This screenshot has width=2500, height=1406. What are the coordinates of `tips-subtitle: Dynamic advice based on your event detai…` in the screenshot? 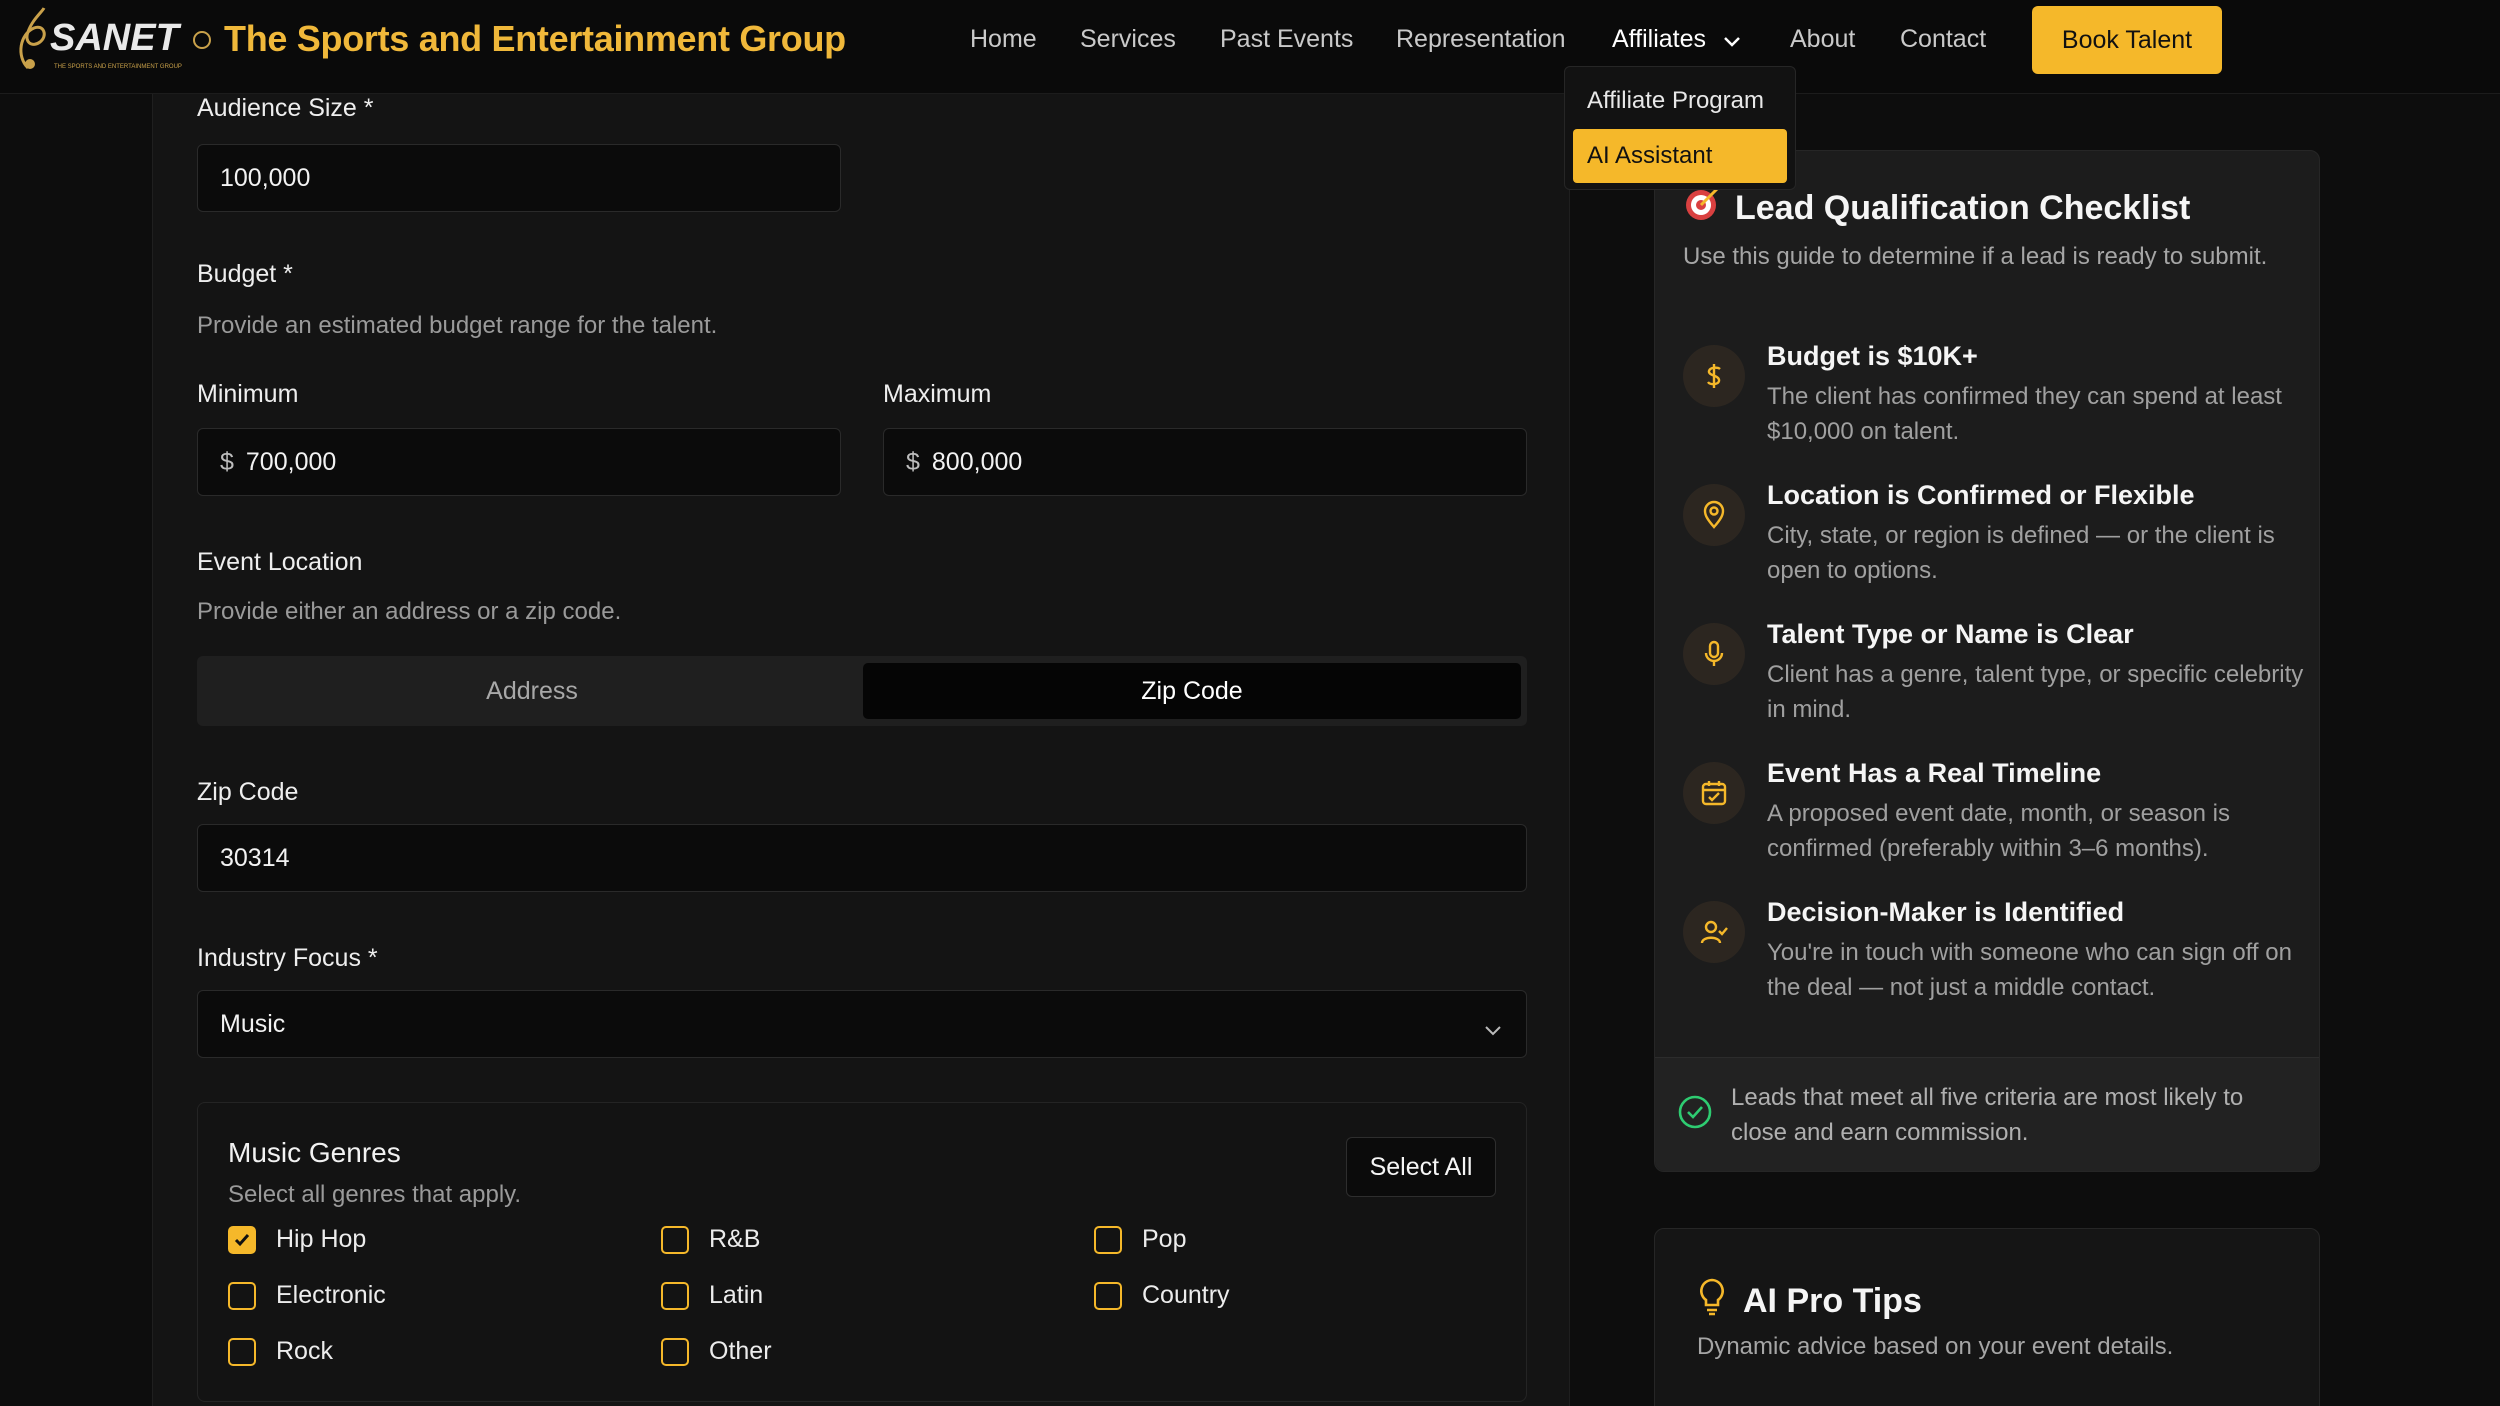 It's located at (1935, 1346).